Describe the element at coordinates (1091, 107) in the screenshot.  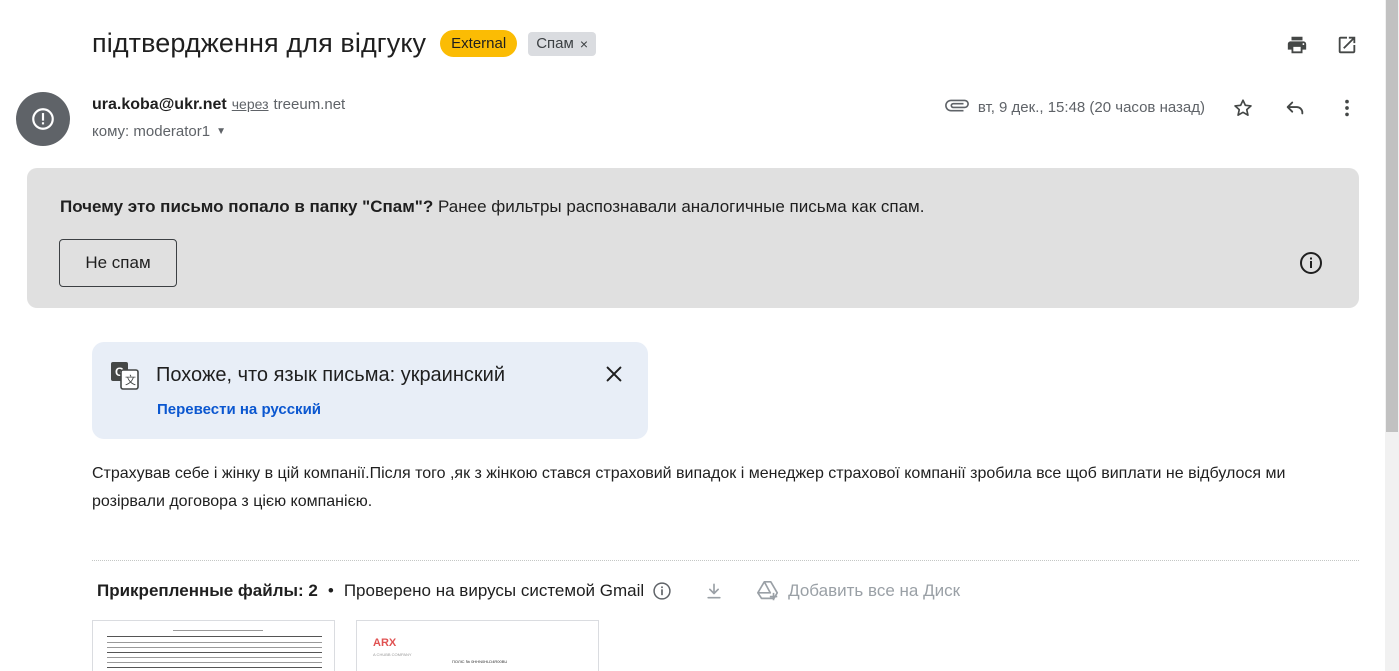
I see `message-date: вт, 9 дек., 15:48 (20 часов назад)` at that location.